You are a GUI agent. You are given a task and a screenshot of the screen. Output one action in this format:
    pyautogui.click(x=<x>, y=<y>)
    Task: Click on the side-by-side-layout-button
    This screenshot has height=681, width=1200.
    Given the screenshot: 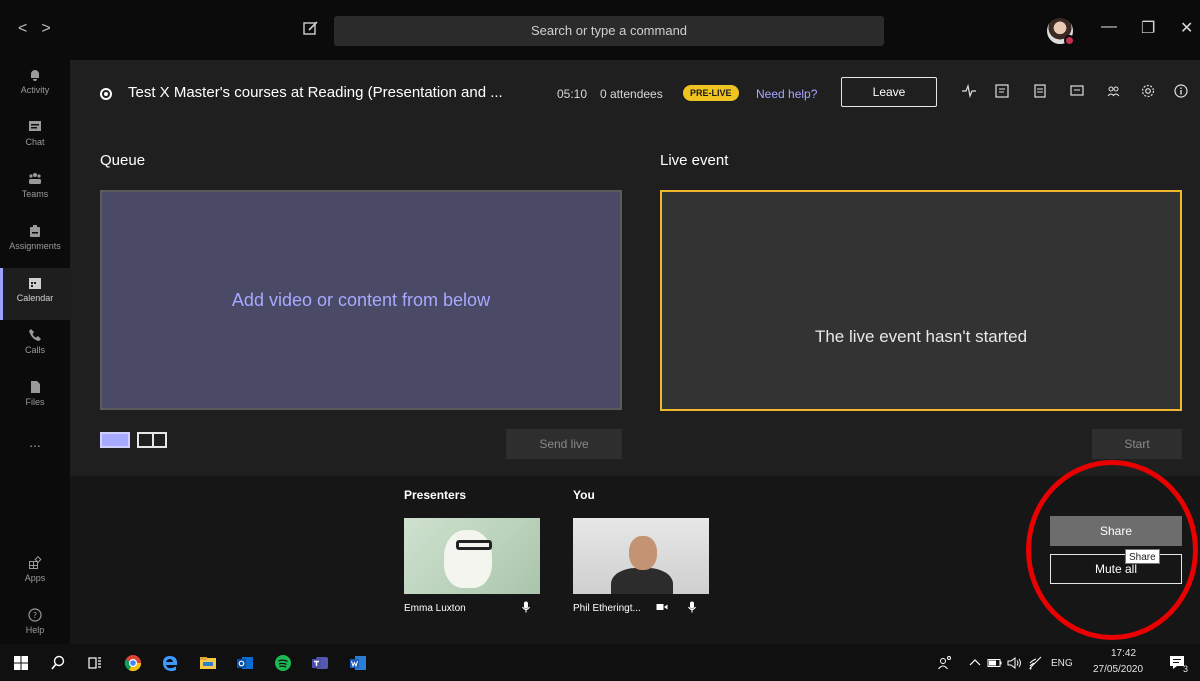 What is the action you would take?
    pyautogui.click(x=152, y=440)
    